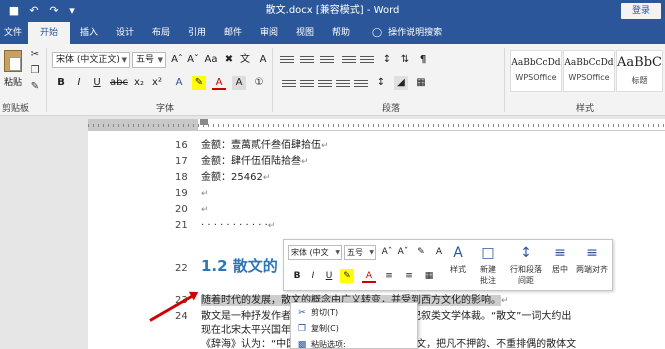 This screenshot has width=665, height=349. I want to click on mini-styles-button: A 样式, so click(458, 259).